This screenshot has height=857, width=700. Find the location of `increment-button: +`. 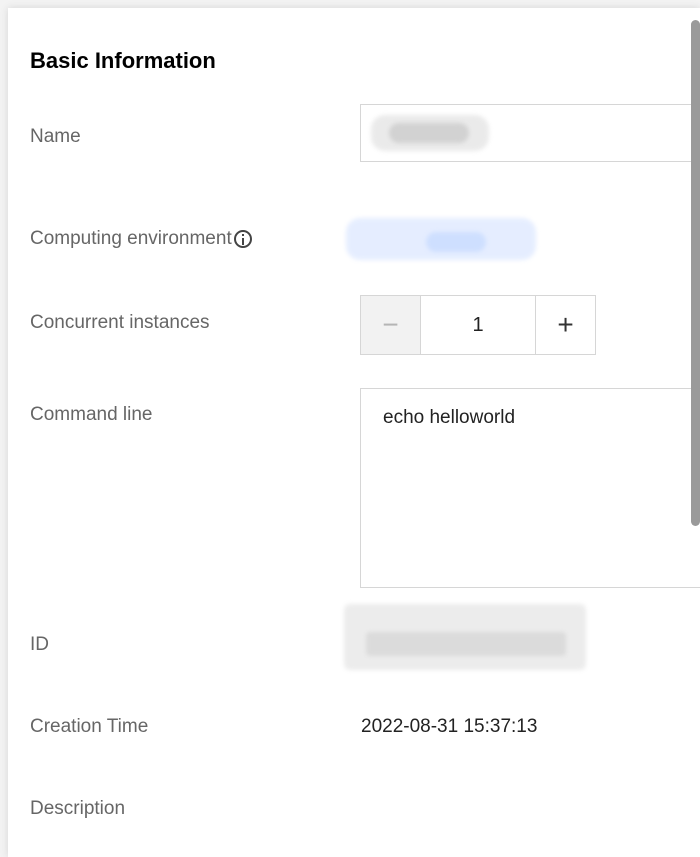

increment-button: + is located at coordinates (565, 325).